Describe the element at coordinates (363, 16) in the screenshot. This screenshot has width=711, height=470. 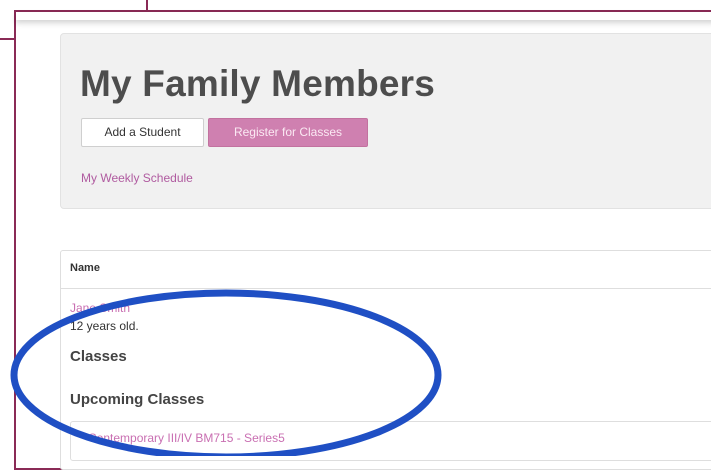
I see `navbar-shadow` at that location.